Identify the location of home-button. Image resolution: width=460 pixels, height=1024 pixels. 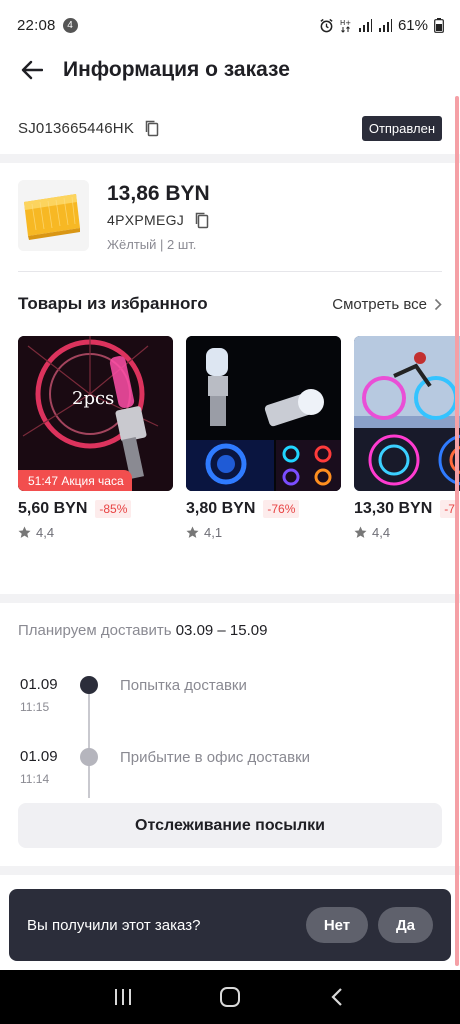
(230, 997).